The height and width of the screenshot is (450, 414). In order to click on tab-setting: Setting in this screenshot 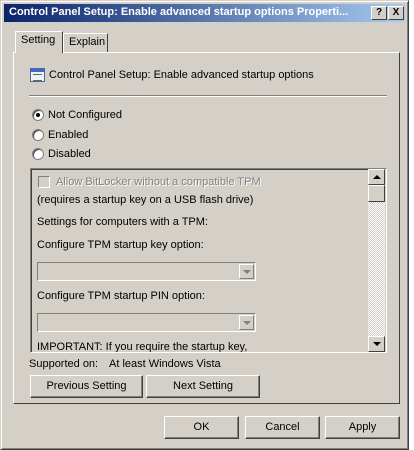, I will do `click(39, 42)`.